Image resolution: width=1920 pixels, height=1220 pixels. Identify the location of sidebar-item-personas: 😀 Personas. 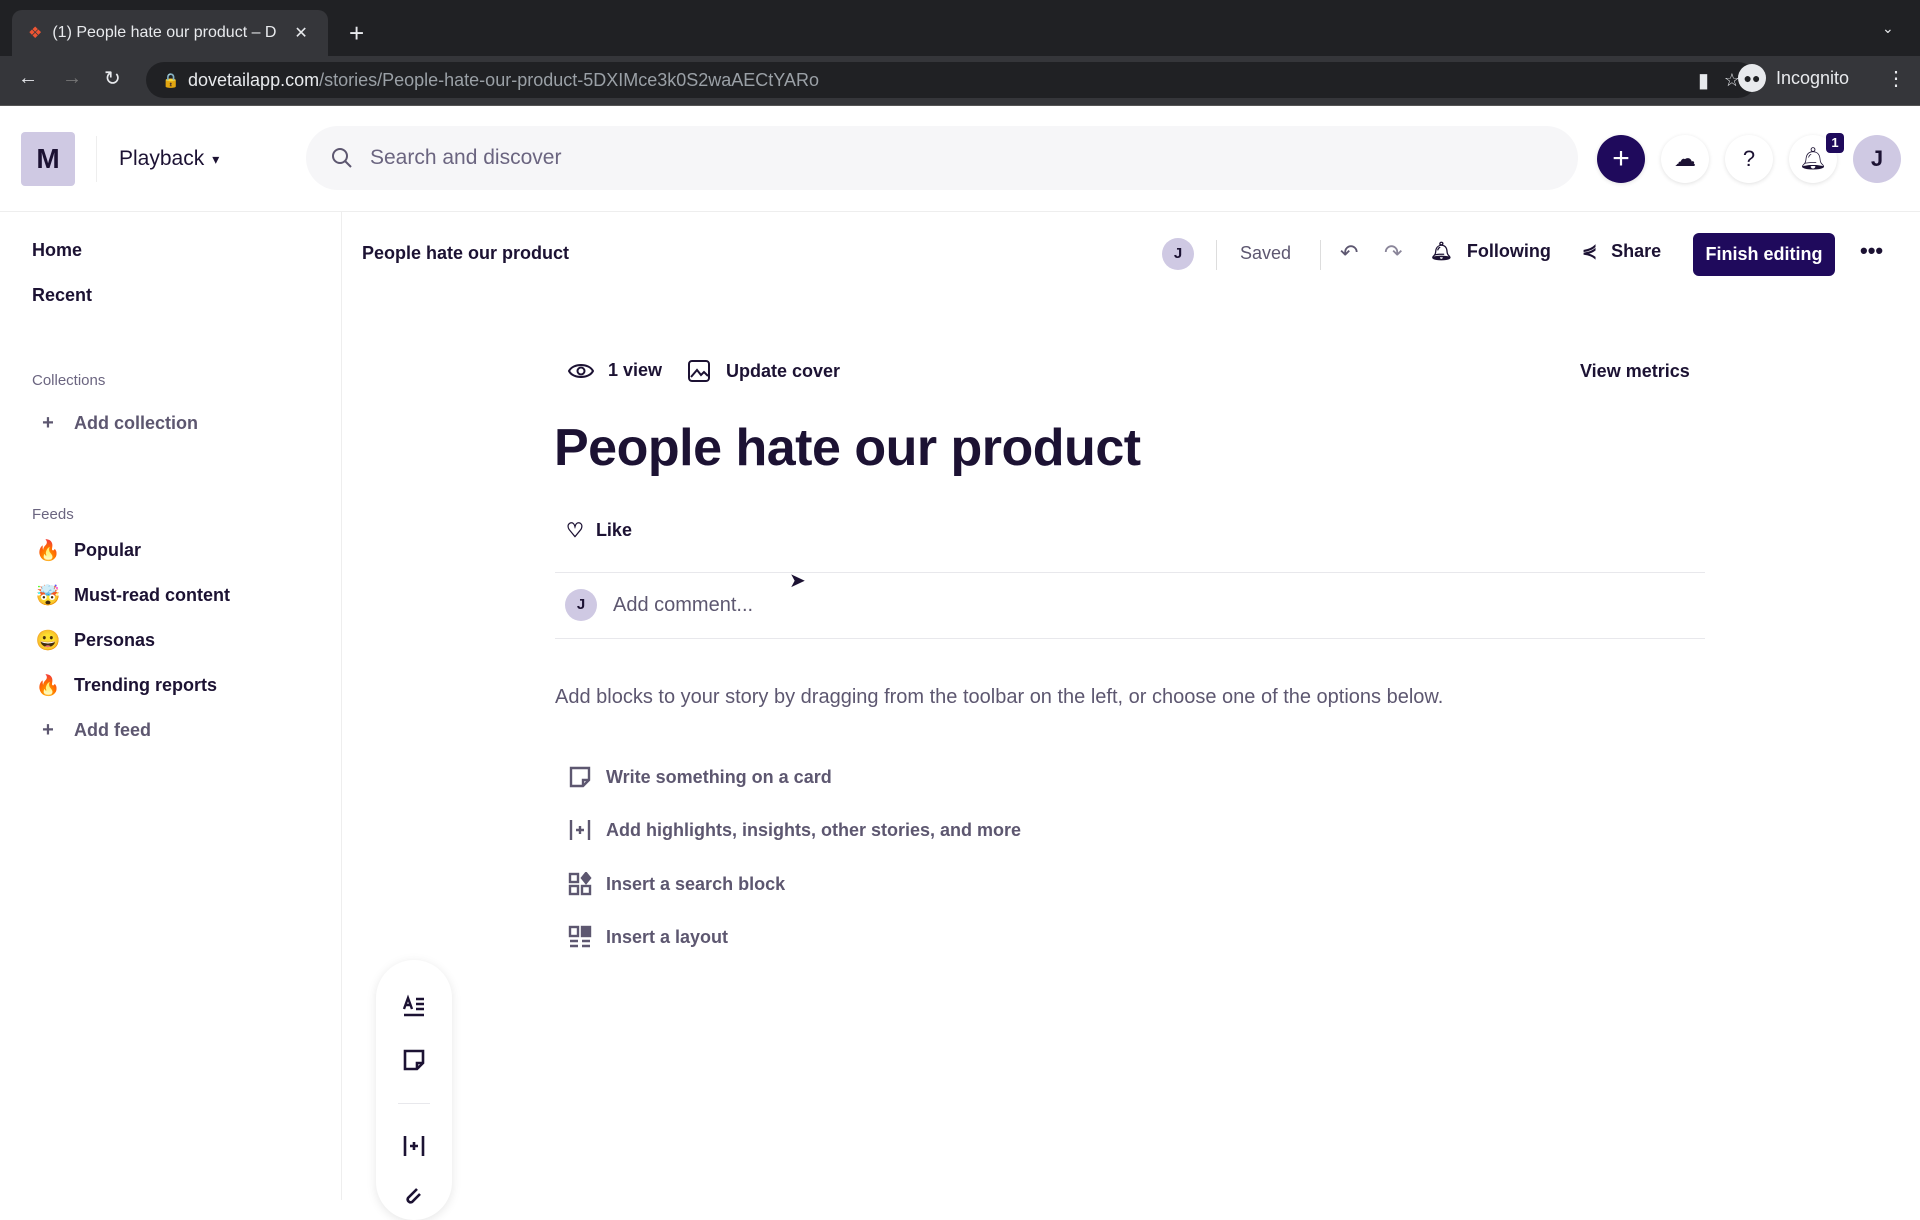
(94, 640).